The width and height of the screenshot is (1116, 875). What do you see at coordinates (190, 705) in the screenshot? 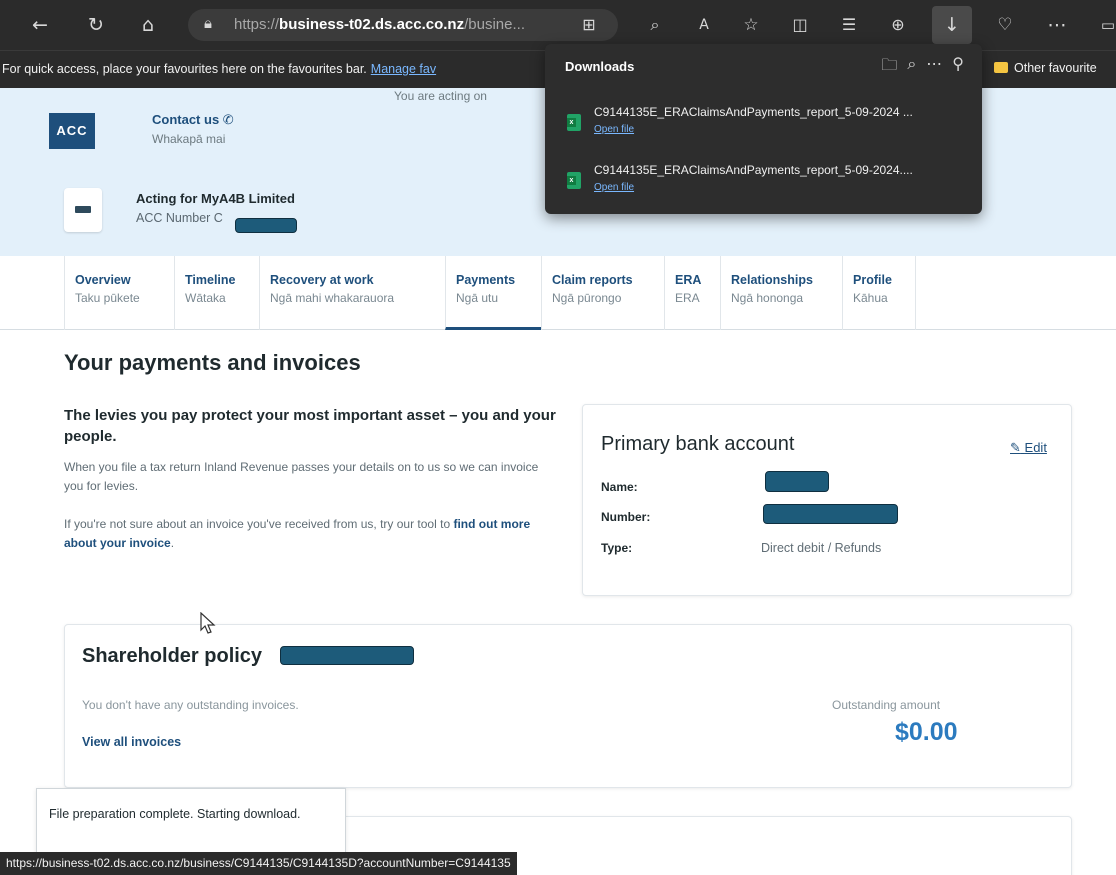
I see `no-invoices-message: You don't have any outstanding invoices.` at bounding box center [190, 705].